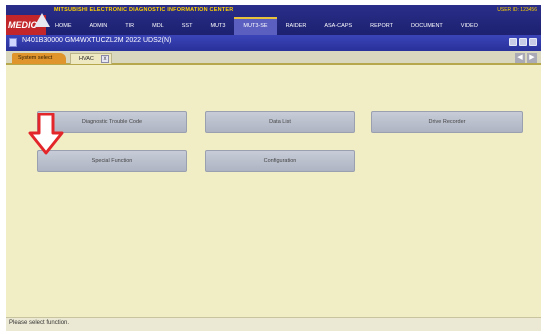 This screenshot has width=545, height=334. I want to click on tab-close-icon: x, so click(105, 59).